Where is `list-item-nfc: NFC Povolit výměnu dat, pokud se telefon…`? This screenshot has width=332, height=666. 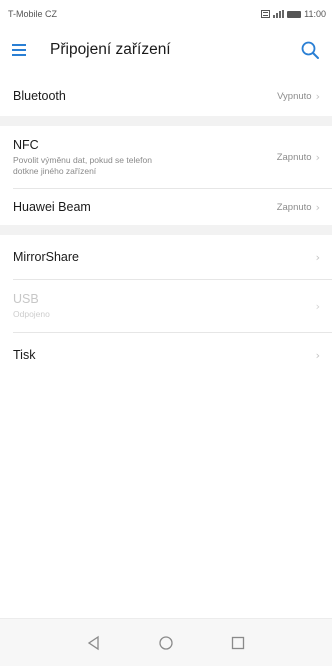 list-item-nfc: NFC Povolit výměnu dat, pokud se telefon… is located at coordinates (166, 157).